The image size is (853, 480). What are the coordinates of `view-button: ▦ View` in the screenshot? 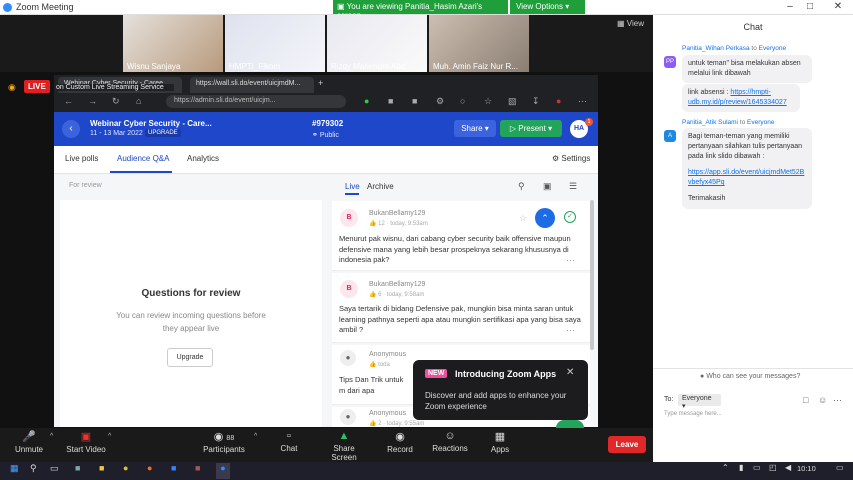 It's located at (630, 23).